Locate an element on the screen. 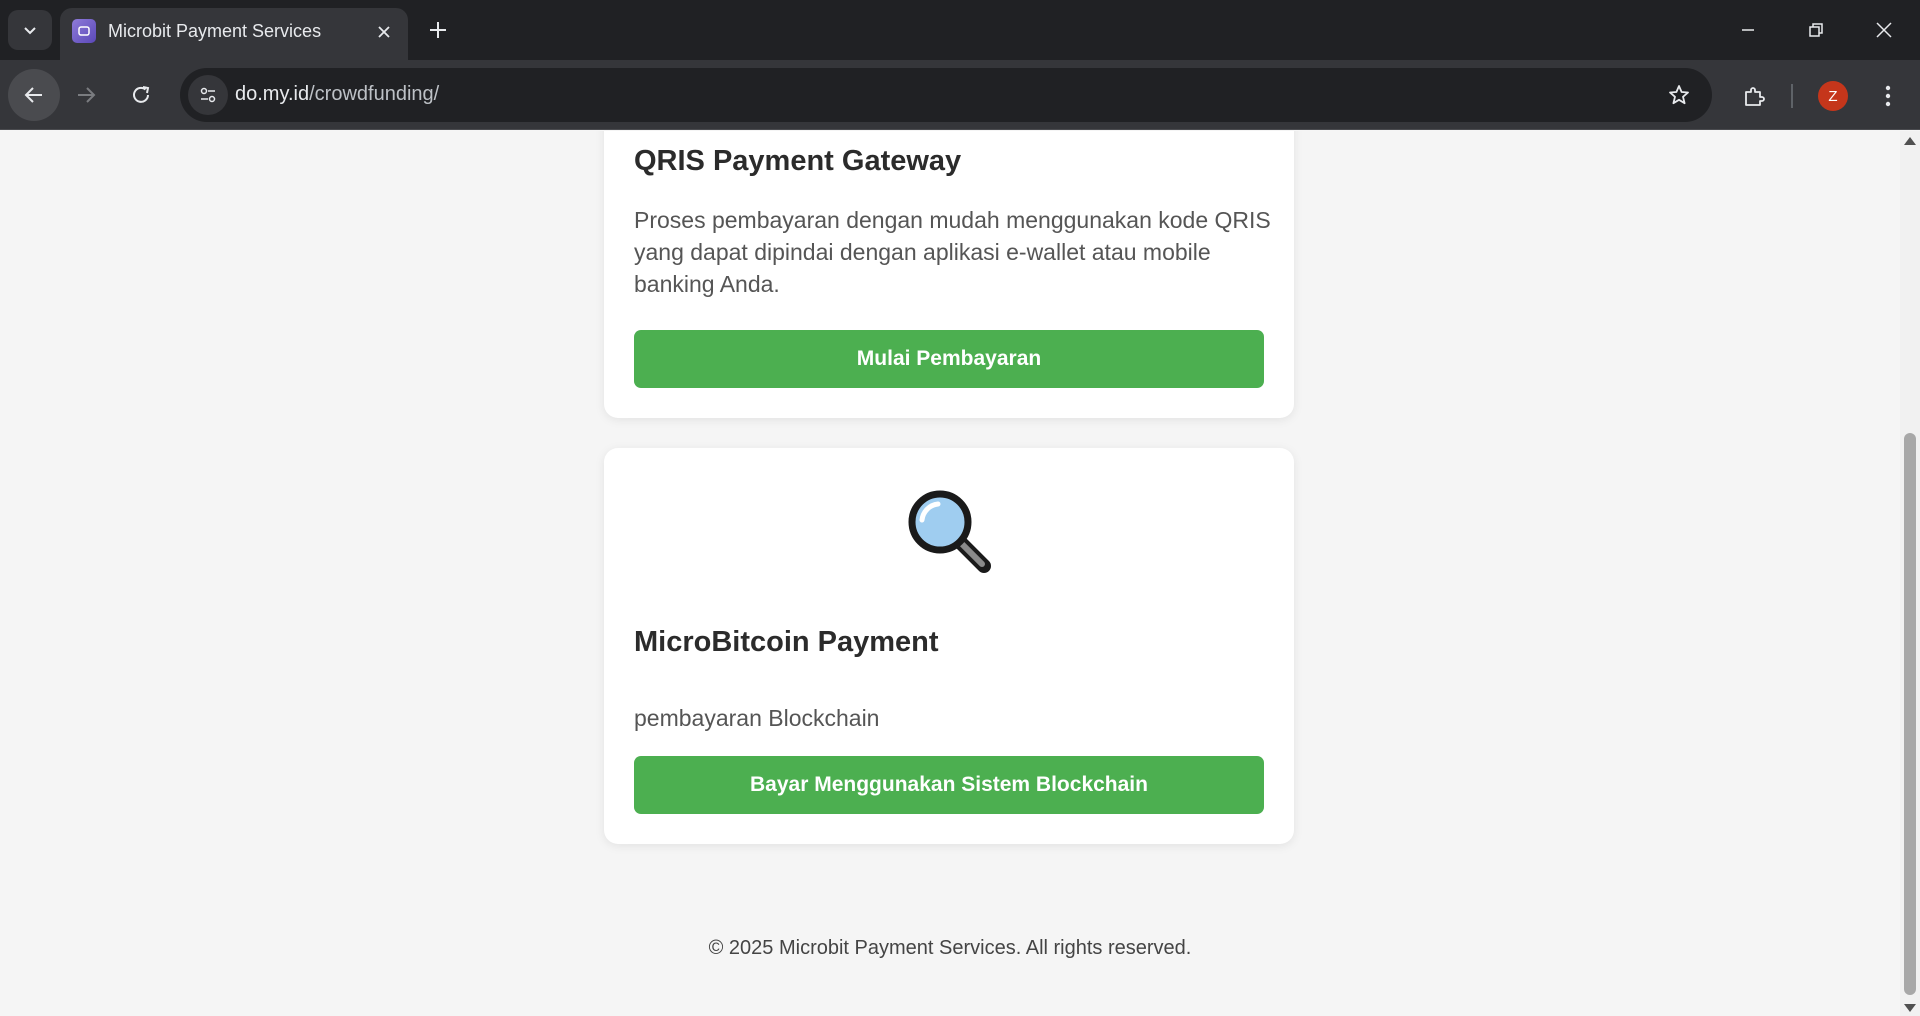 The width and height of the screenshot is (1920, 1016). start-payment-button: Mulai Pembayaran is located at coordinates (949, 359).